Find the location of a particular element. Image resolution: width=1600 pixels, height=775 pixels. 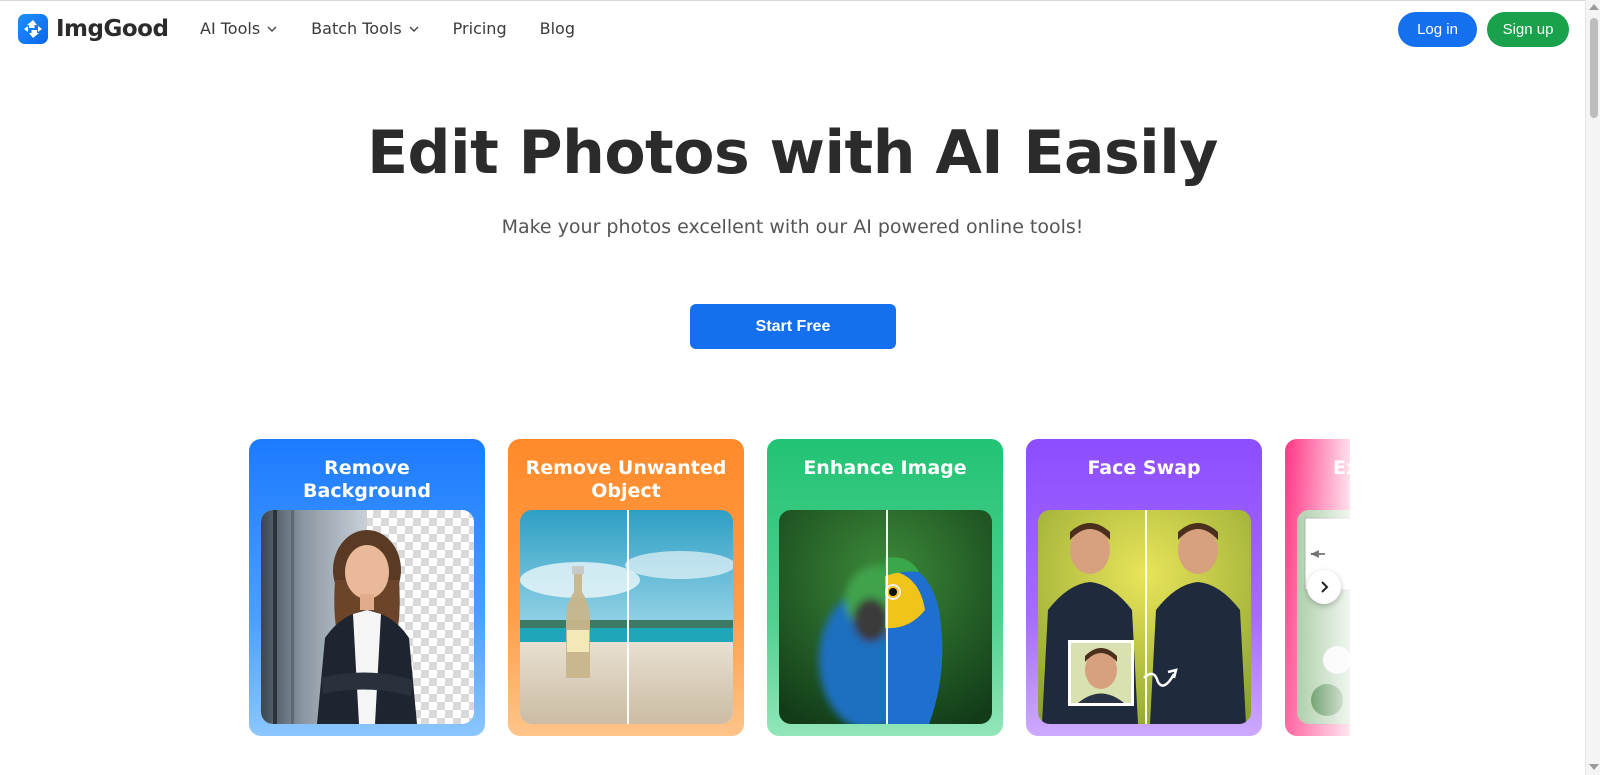

tool-card-title: Remove Unwanted Object is located at coordinates (626, 479).